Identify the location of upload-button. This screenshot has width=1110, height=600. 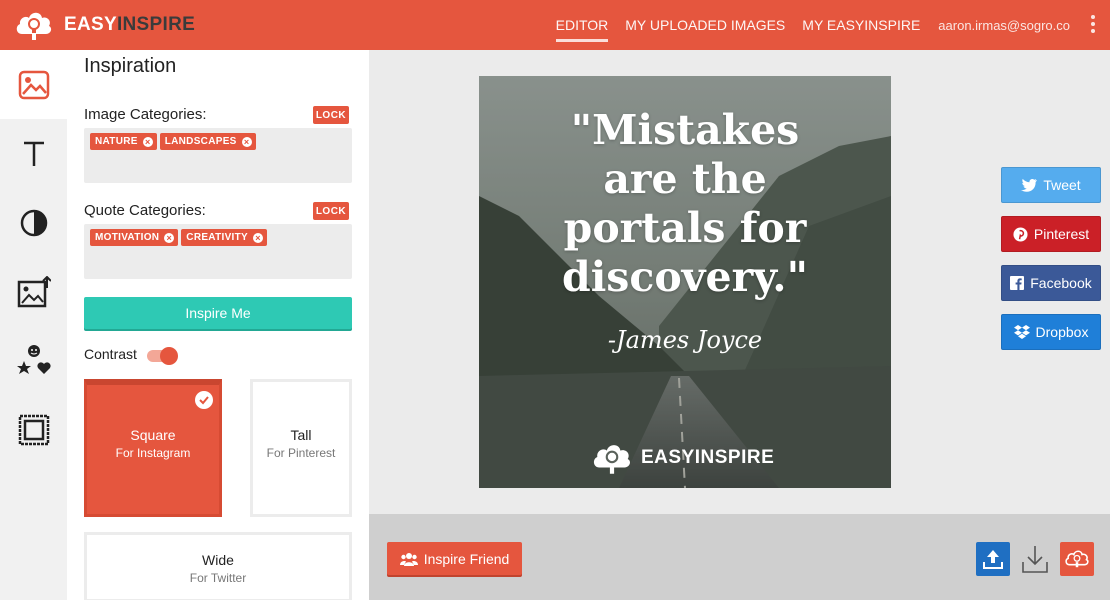
(993, 559).